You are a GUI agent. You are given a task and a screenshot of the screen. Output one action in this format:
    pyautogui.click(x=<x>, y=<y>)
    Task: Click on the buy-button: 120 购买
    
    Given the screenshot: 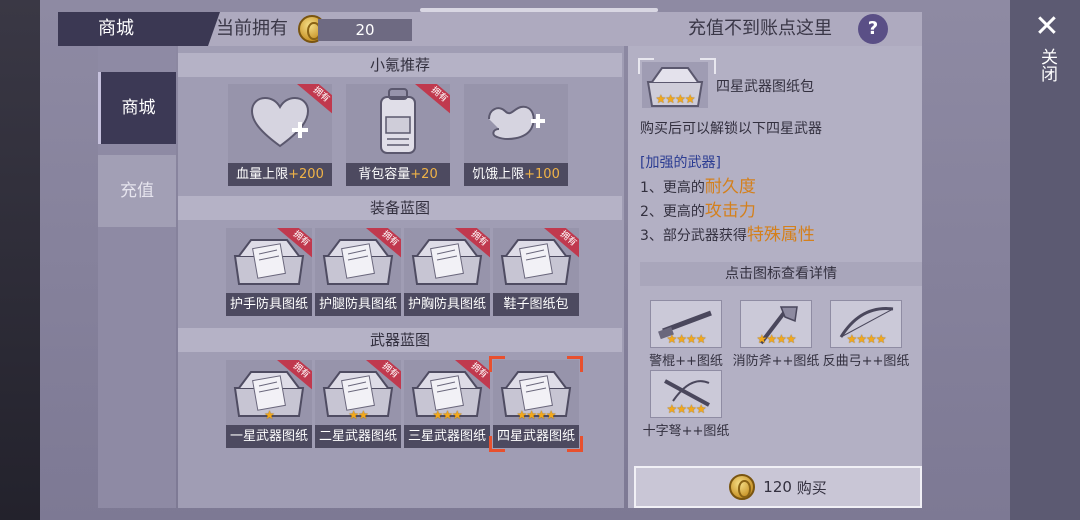 What is the action you would take?
    pyautogui.click(x=778, y=487)
    